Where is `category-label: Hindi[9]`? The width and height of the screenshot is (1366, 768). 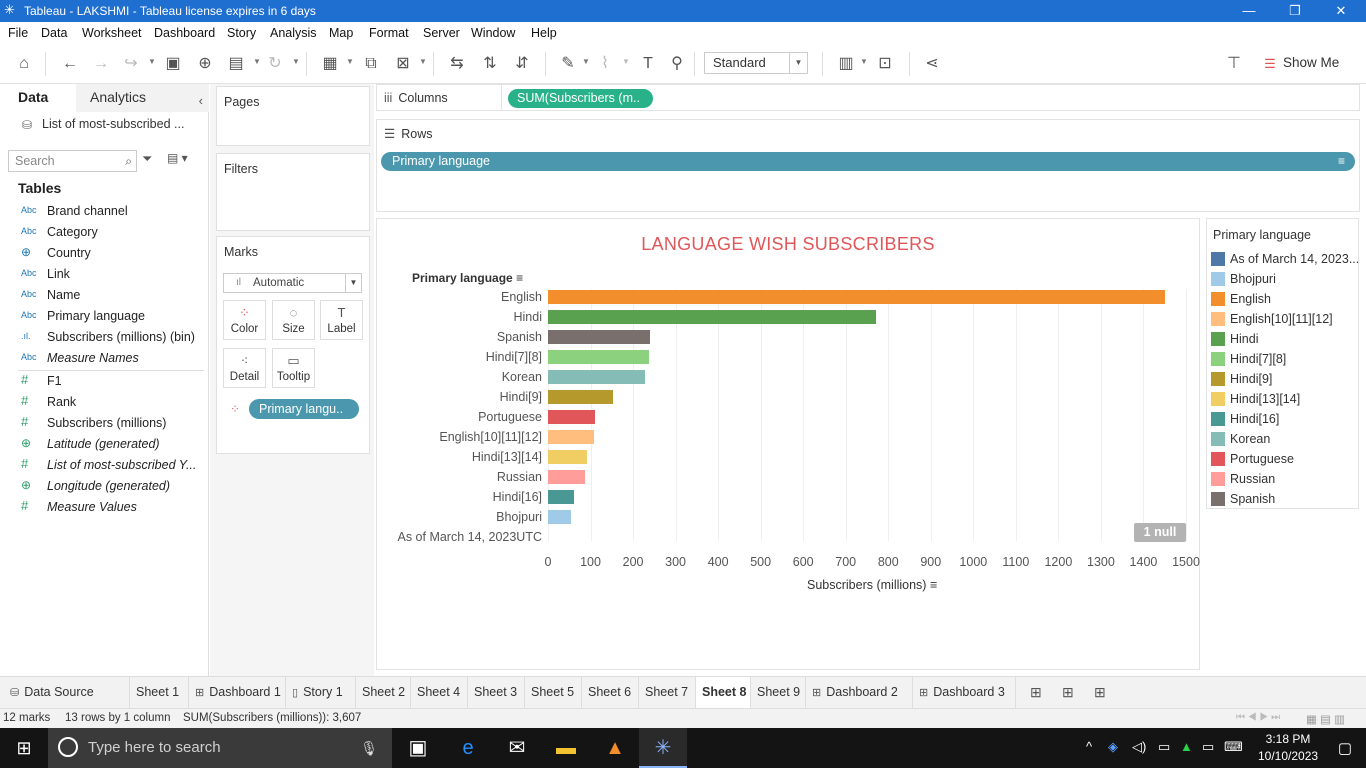
category-label: Hindi[9] is located at coordinates (521, 397).